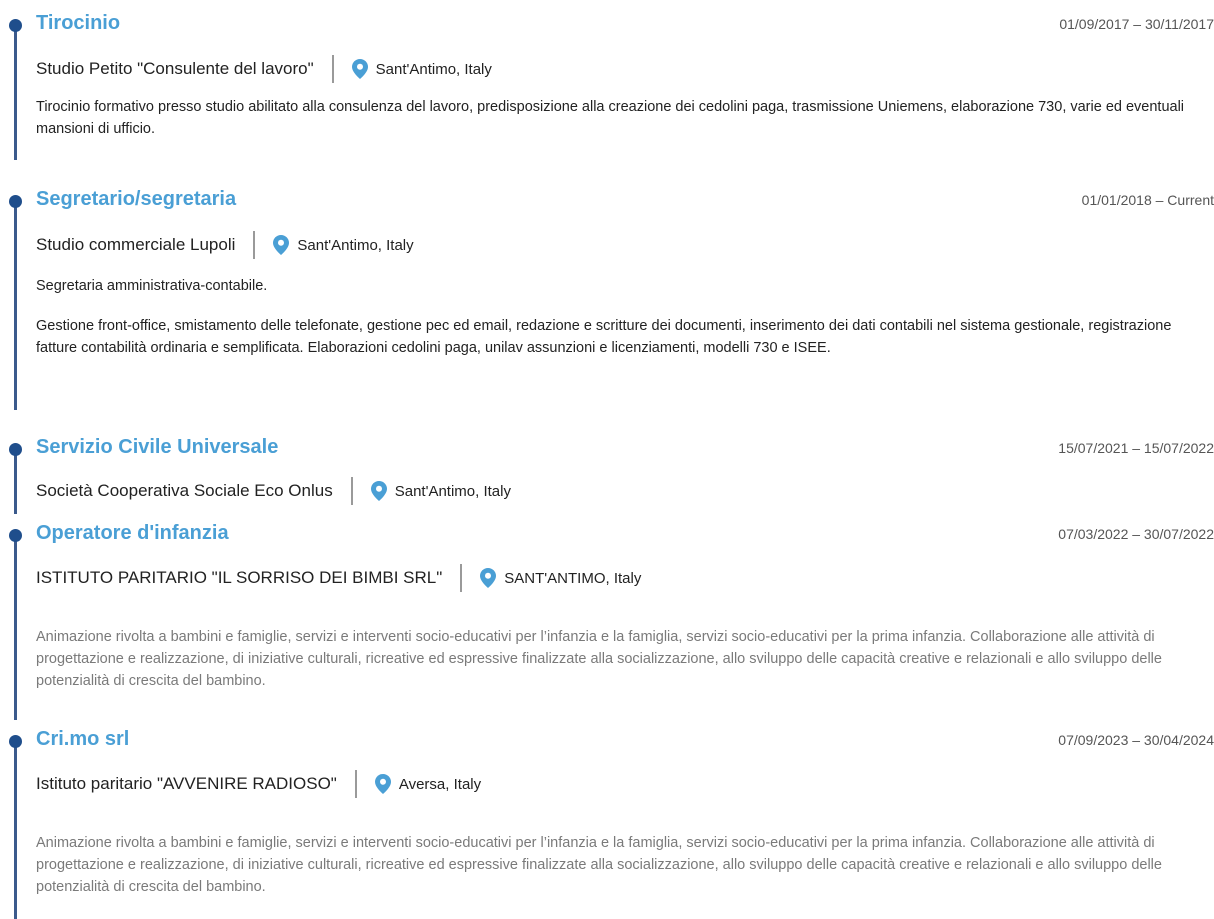 This screenshot has height=919, width=1214. I want to click on job-location: SANT'ANTIMO, Italy, so click(573, 578).